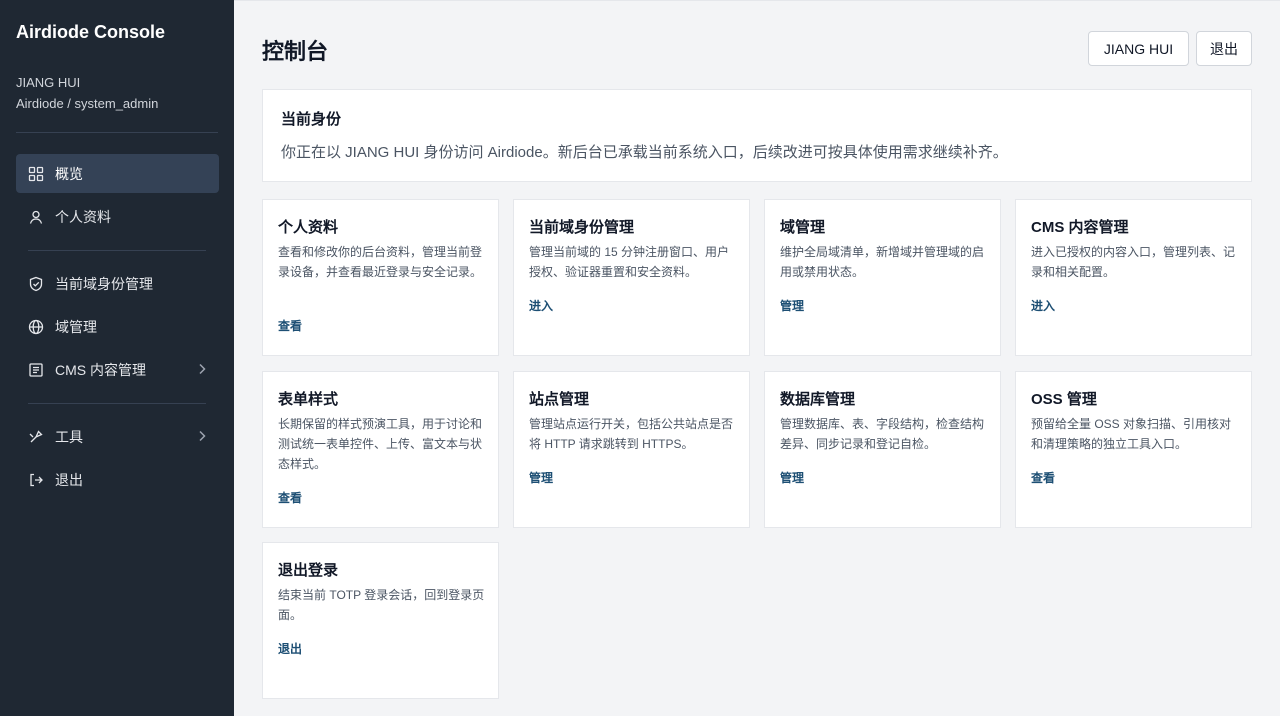  What do you see at coordinates (36, 217) in the screenshot?
I see `user-icon` at bounding box center [36, 217].